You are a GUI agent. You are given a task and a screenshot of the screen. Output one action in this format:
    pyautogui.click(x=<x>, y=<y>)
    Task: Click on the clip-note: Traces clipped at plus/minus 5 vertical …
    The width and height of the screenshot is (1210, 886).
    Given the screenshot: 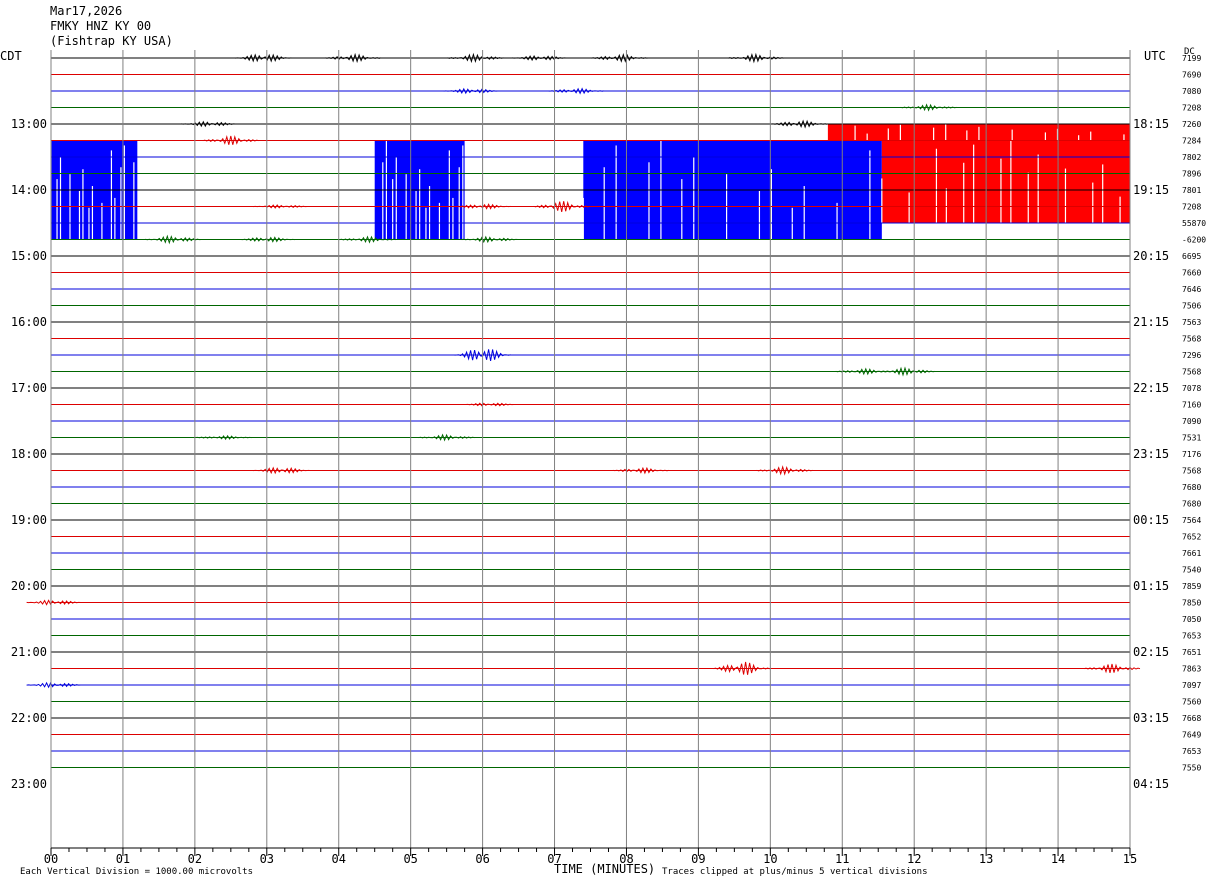 What is the action you would take?
    pyautogui.click(x=795, y=872)
    